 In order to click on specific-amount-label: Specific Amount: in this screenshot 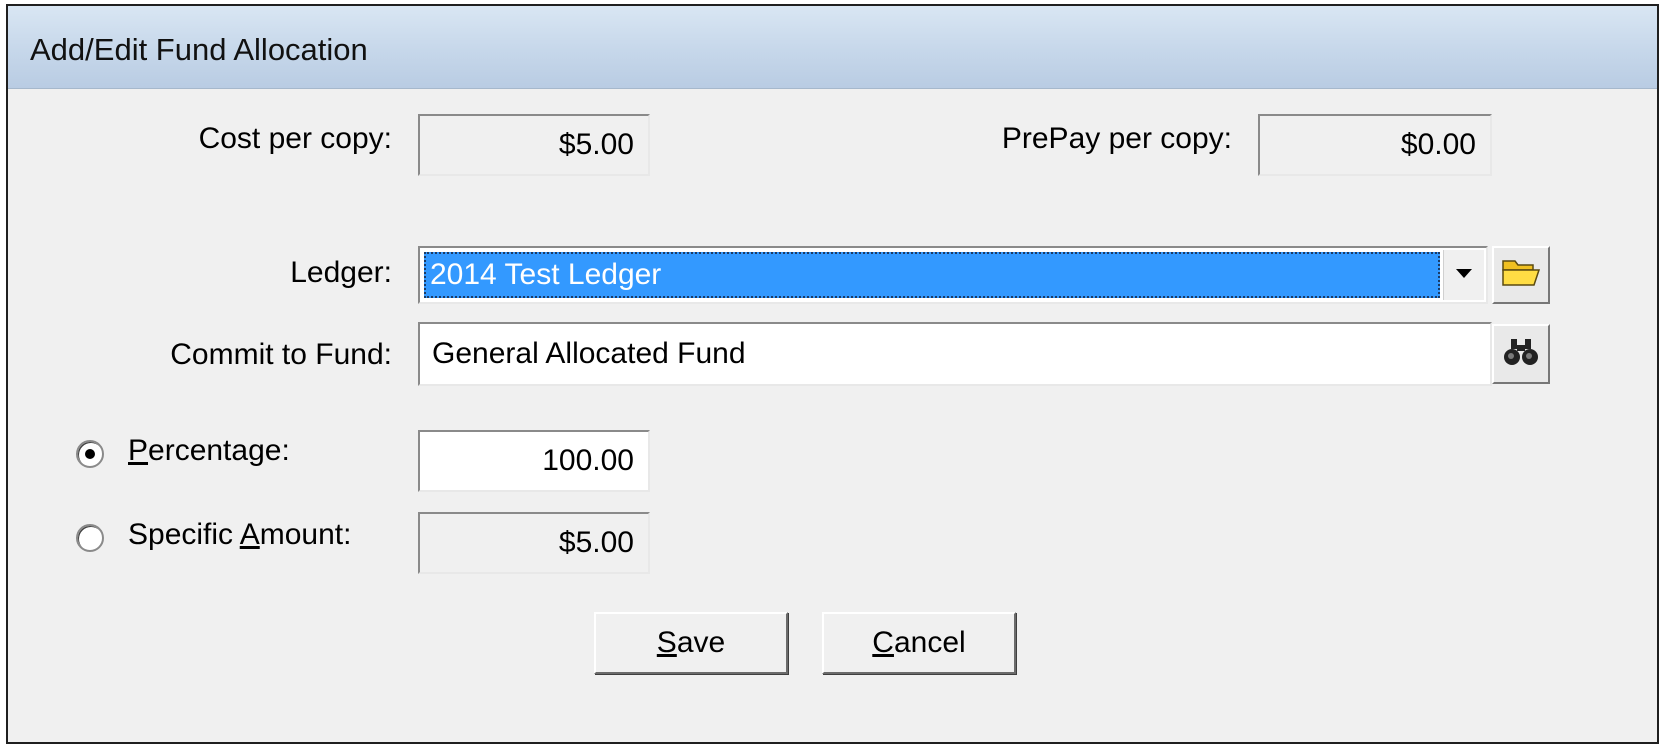, I will do `click(239, 535)`.